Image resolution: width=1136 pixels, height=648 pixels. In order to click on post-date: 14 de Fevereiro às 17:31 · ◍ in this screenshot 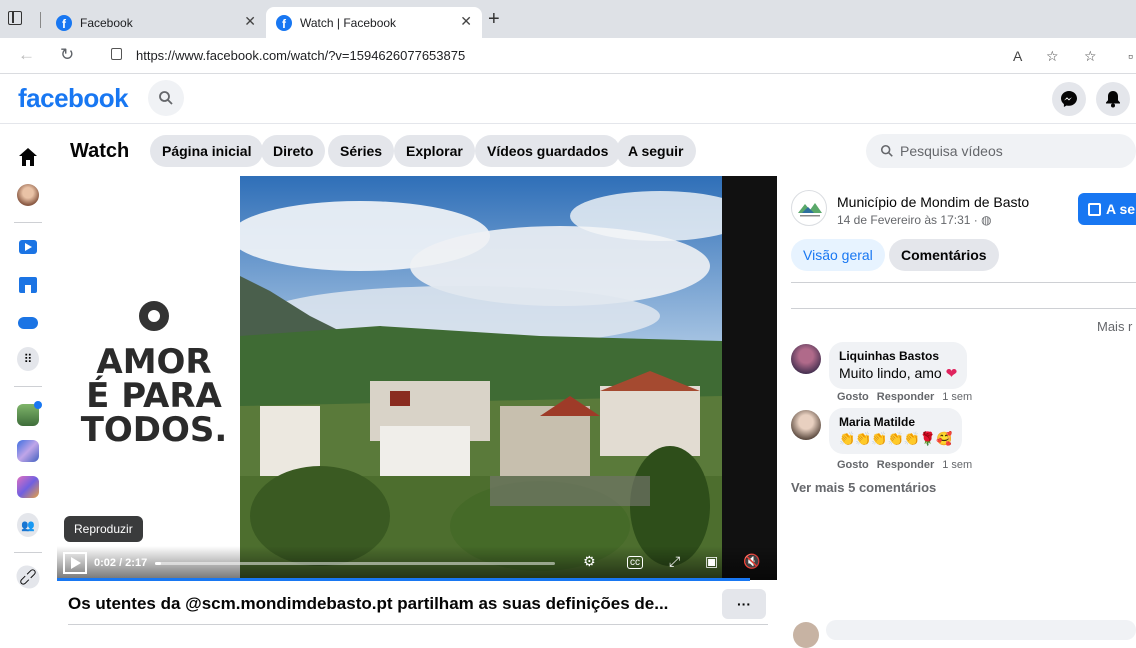, I will do `click(914, 220)`.